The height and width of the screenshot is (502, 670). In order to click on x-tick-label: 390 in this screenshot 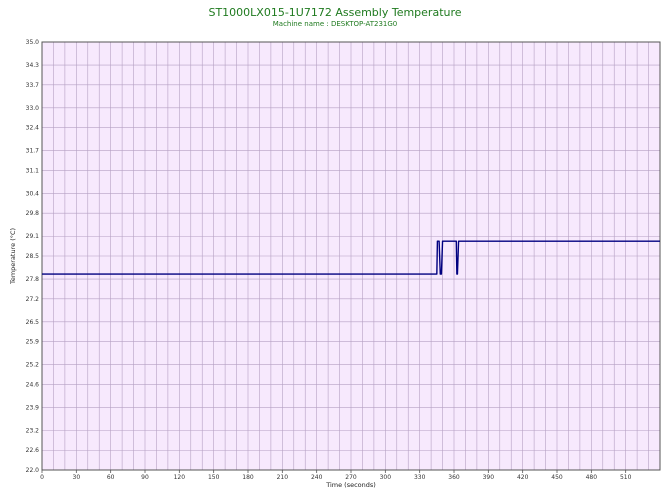, I will do `click(489, 477)`.